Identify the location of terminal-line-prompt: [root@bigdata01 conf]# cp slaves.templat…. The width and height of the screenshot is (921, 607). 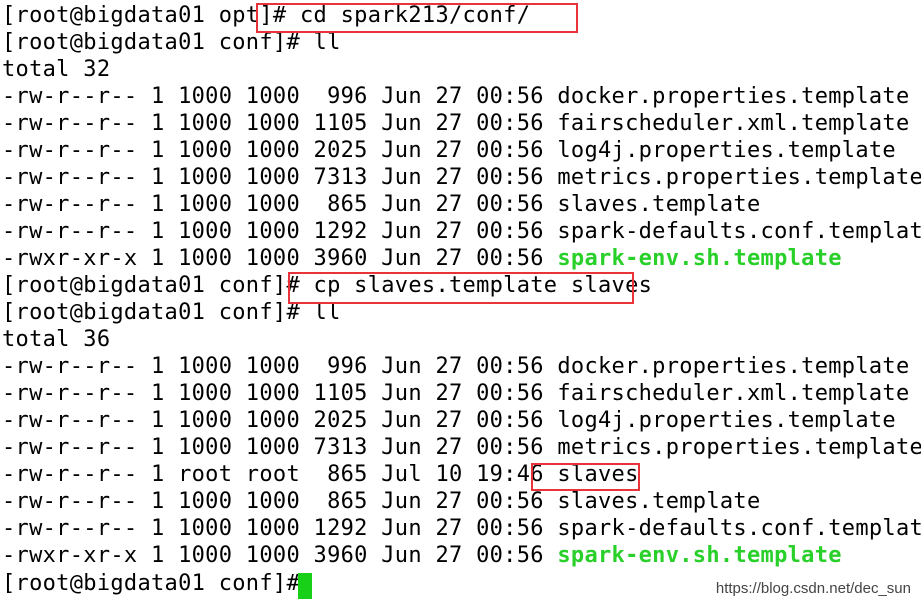
(327, 285).